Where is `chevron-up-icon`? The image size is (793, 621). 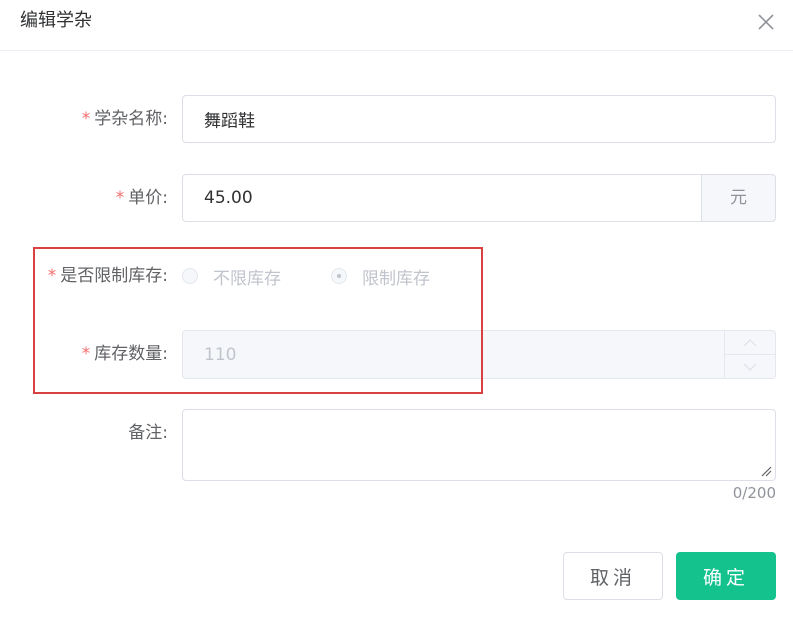 chevron-up-icon is located at coordinates (750, 342).